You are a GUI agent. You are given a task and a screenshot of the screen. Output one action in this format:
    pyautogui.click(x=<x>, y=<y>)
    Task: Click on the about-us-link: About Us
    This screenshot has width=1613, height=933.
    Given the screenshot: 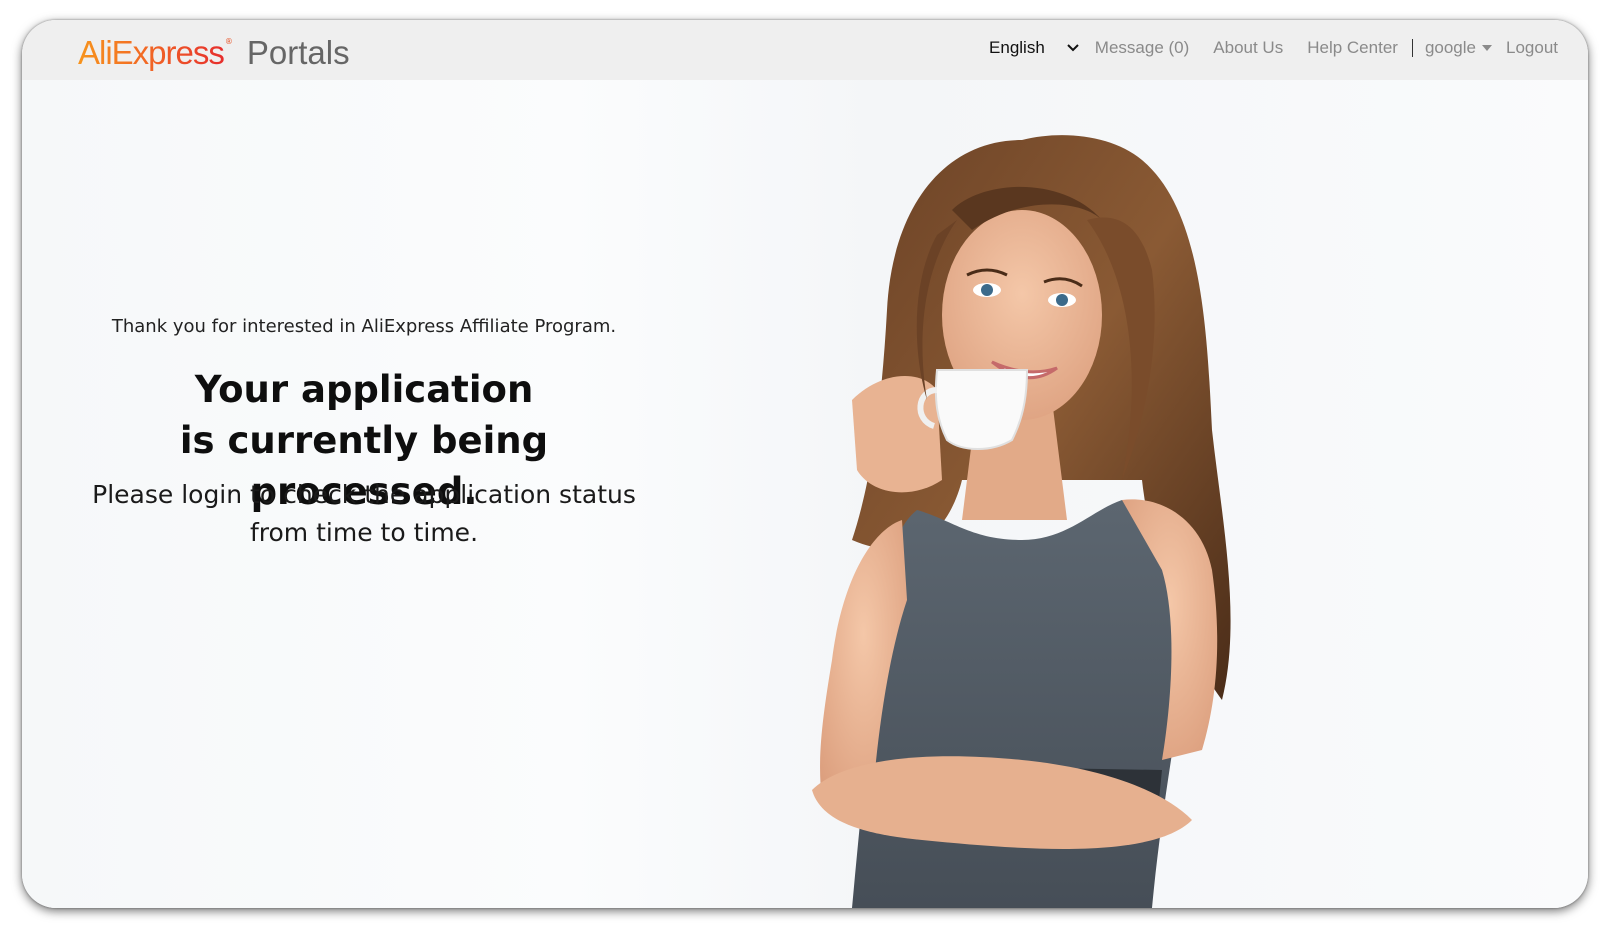 What is the action you would take?
    pyautogui.click(x=1248, y=48)
    